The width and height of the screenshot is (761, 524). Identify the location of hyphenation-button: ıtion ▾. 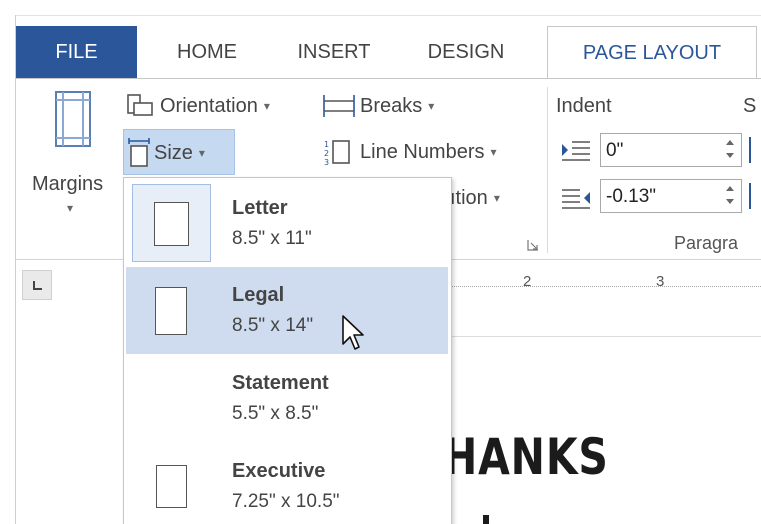
(495, 198).